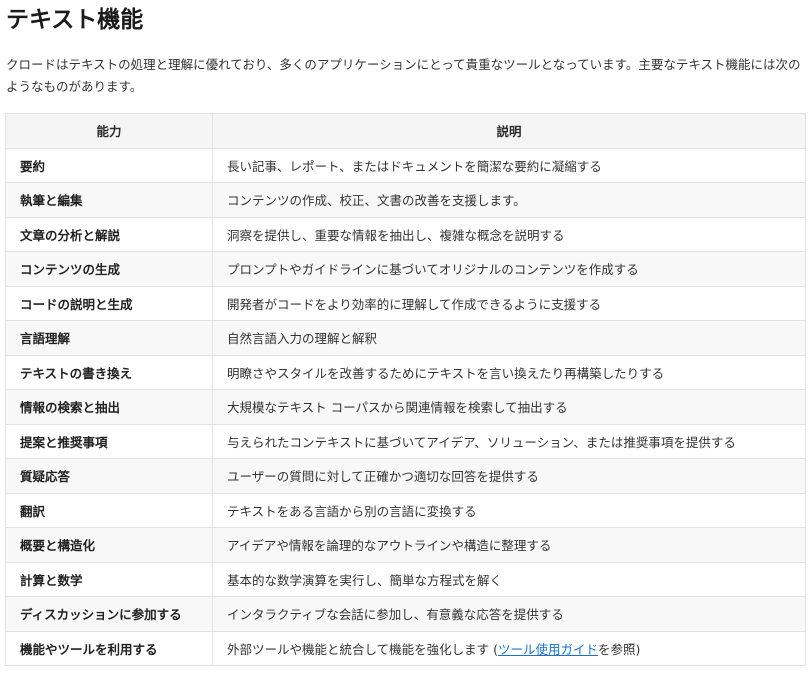 The height and width of the screenshot is (686, 812). I want to click on capability-cell: 計算と数学, so click(109, 579).